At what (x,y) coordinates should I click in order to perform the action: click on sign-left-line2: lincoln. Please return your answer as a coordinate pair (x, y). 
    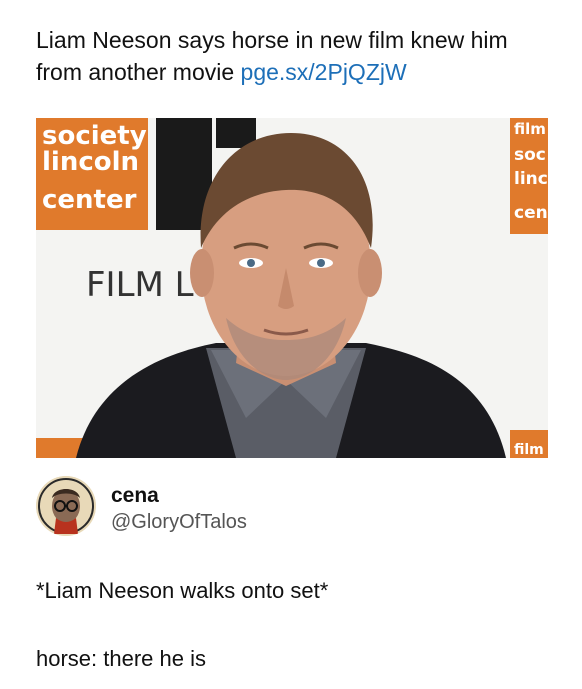
    Looking at the image, I should click on (90, 162).